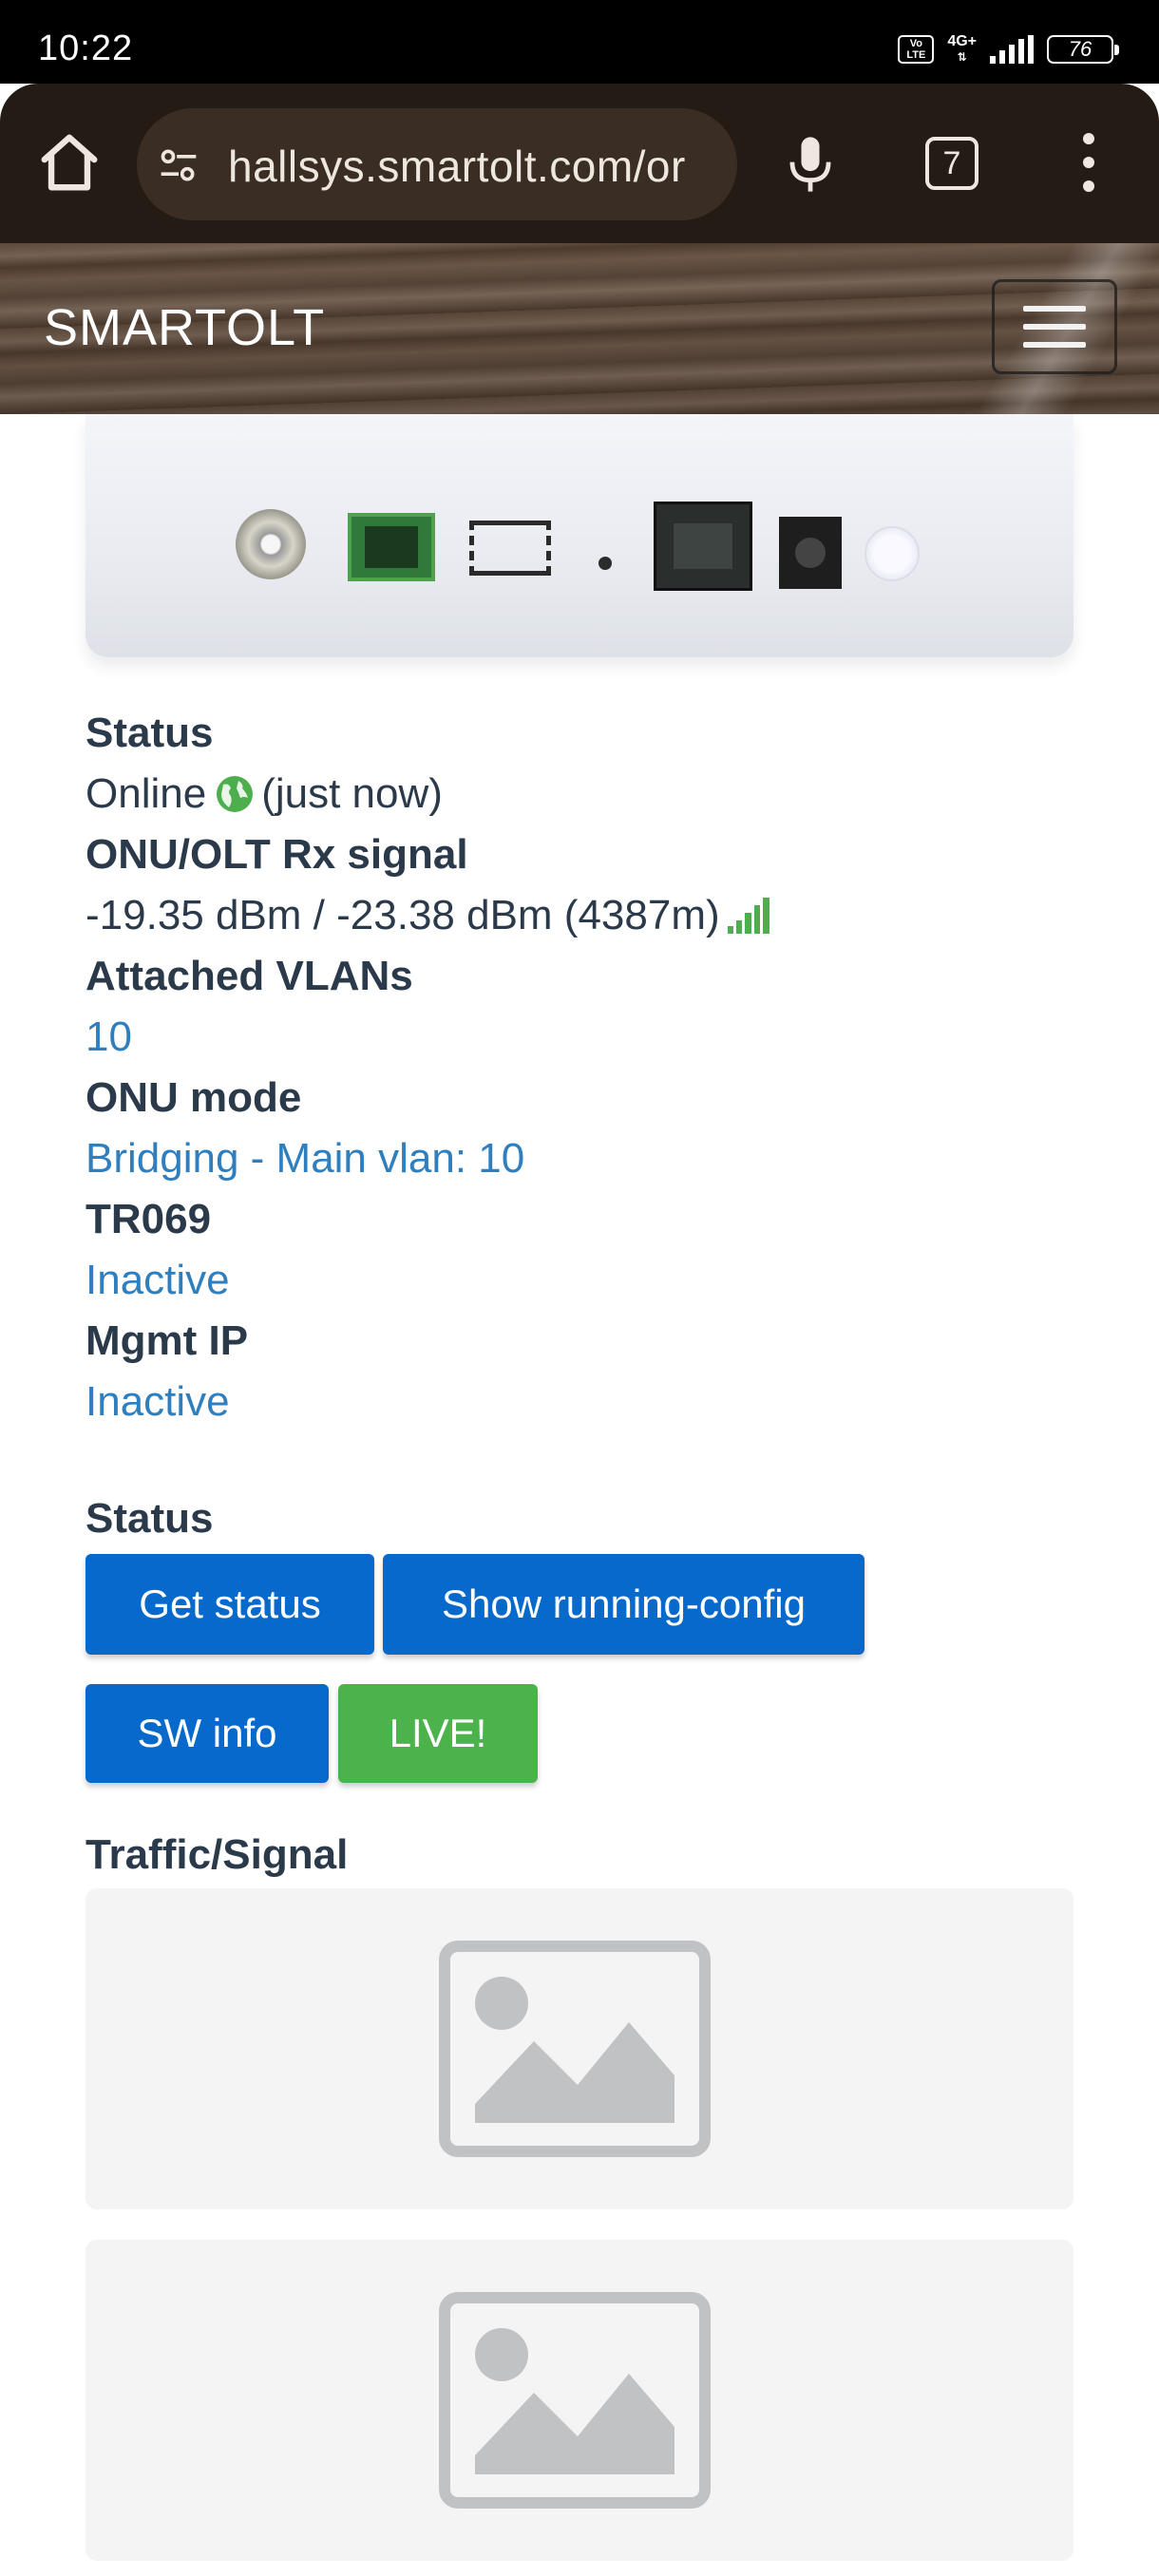 This screenshot has height=2576, width=1159. Describe the element at coordinates (580, 794) in the screenshot. I see `status-value: Online (just now)` at that location.